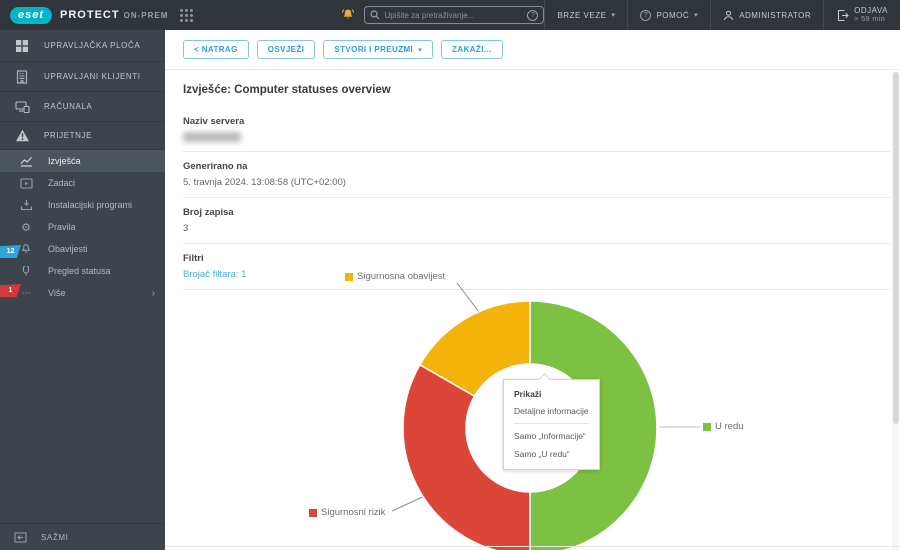 The height and width of the screenshot is (550, 900). What do you see at coordinates (22, 76) in the screenshot?
I see `building-icon` at bounding box center [22, 76].